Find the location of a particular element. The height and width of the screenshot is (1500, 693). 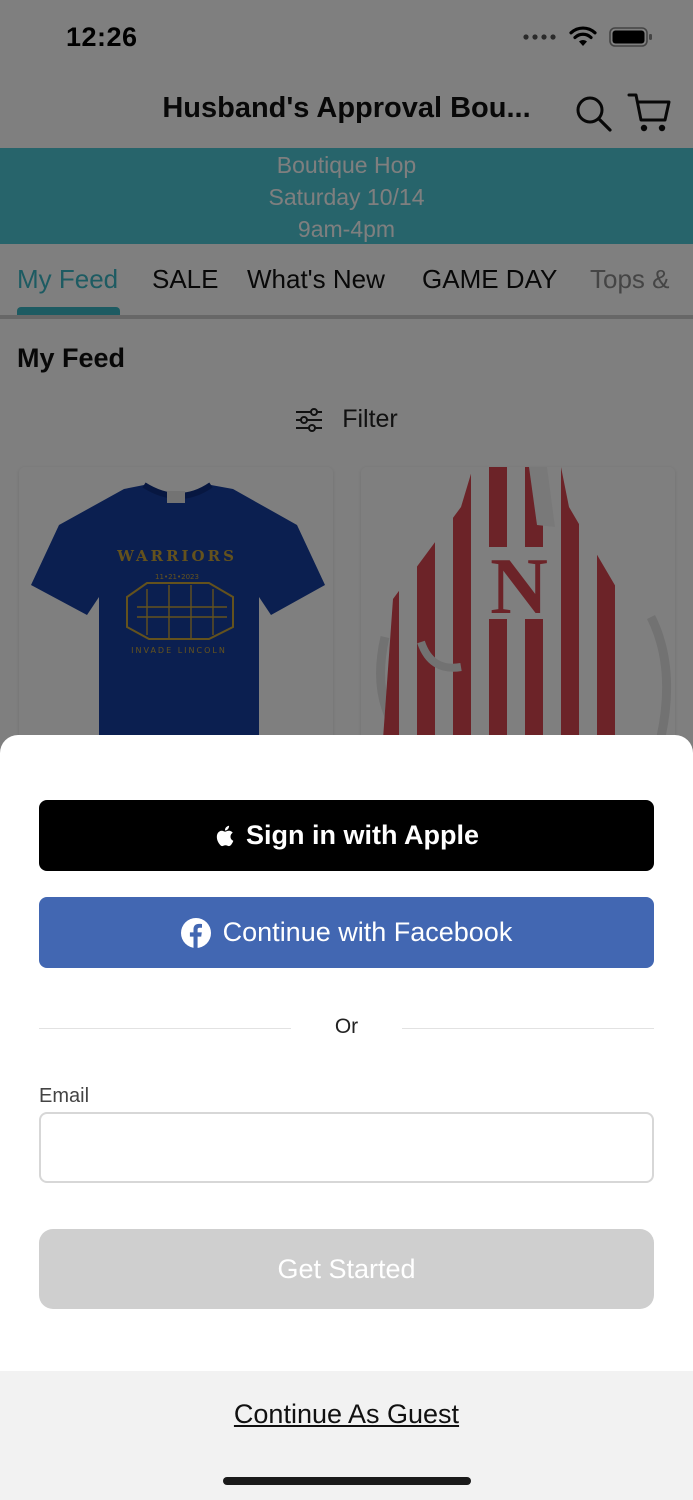

get-started-button: Get Started is located at coordinates (346, 1269).